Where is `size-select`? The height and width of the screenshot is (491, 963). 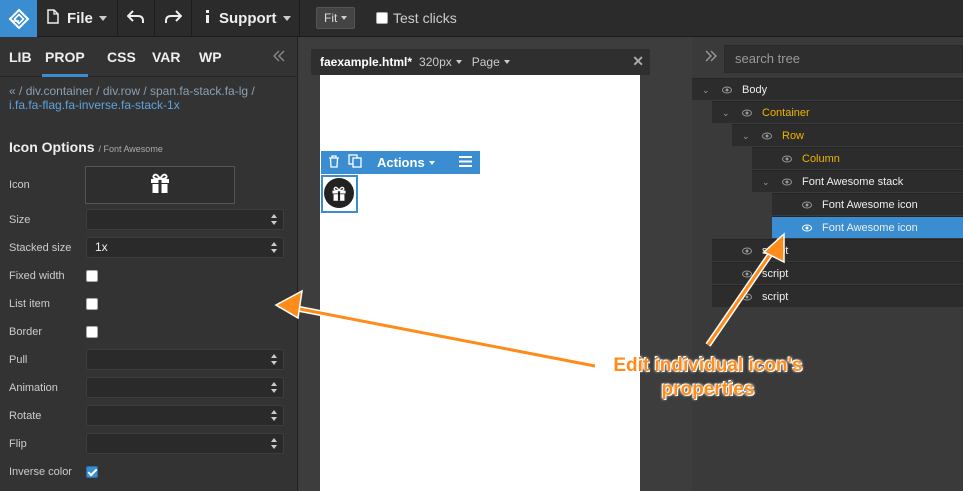 size-select is located at coordinates (185, 219).